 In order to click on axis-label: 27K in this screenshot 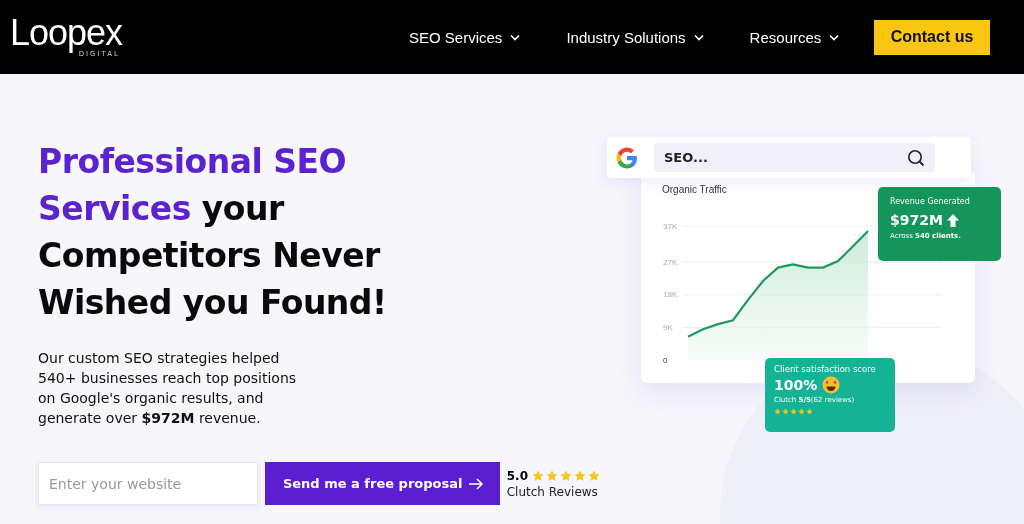, I will do `click(670, 262)`.